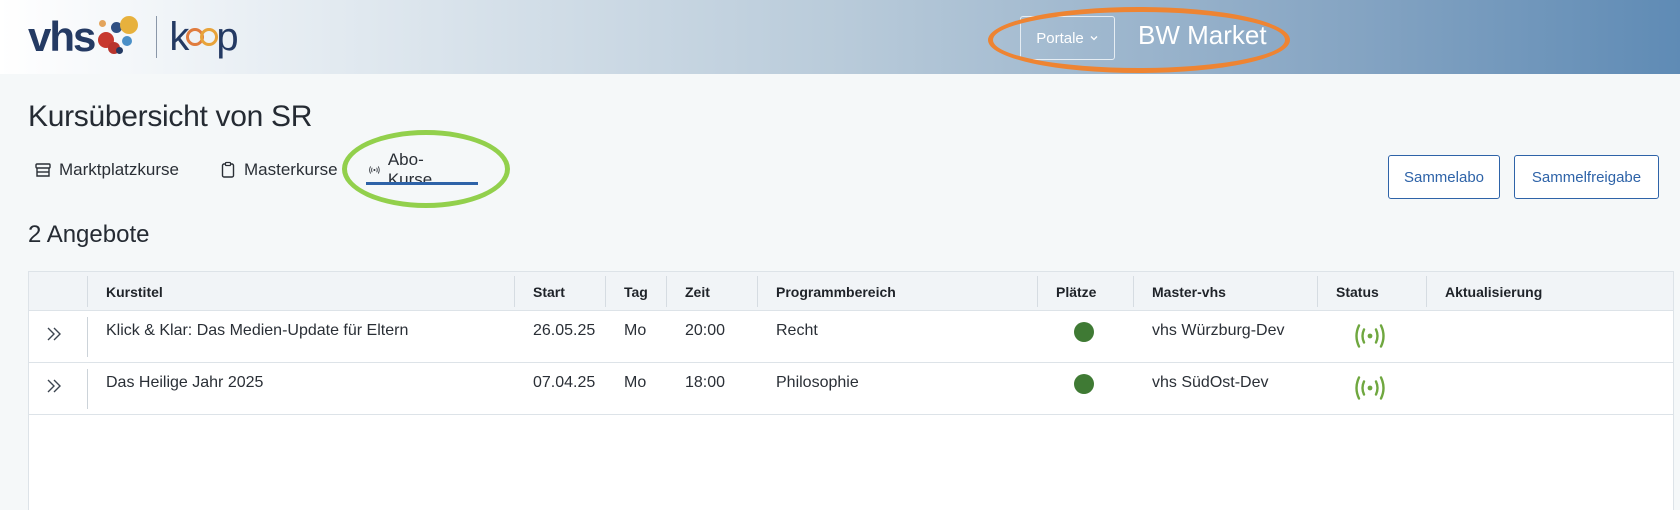  Describe the element at coordinates (797, 330) in the screenshot. I see `cell-programmbereich: Recht` at that location.